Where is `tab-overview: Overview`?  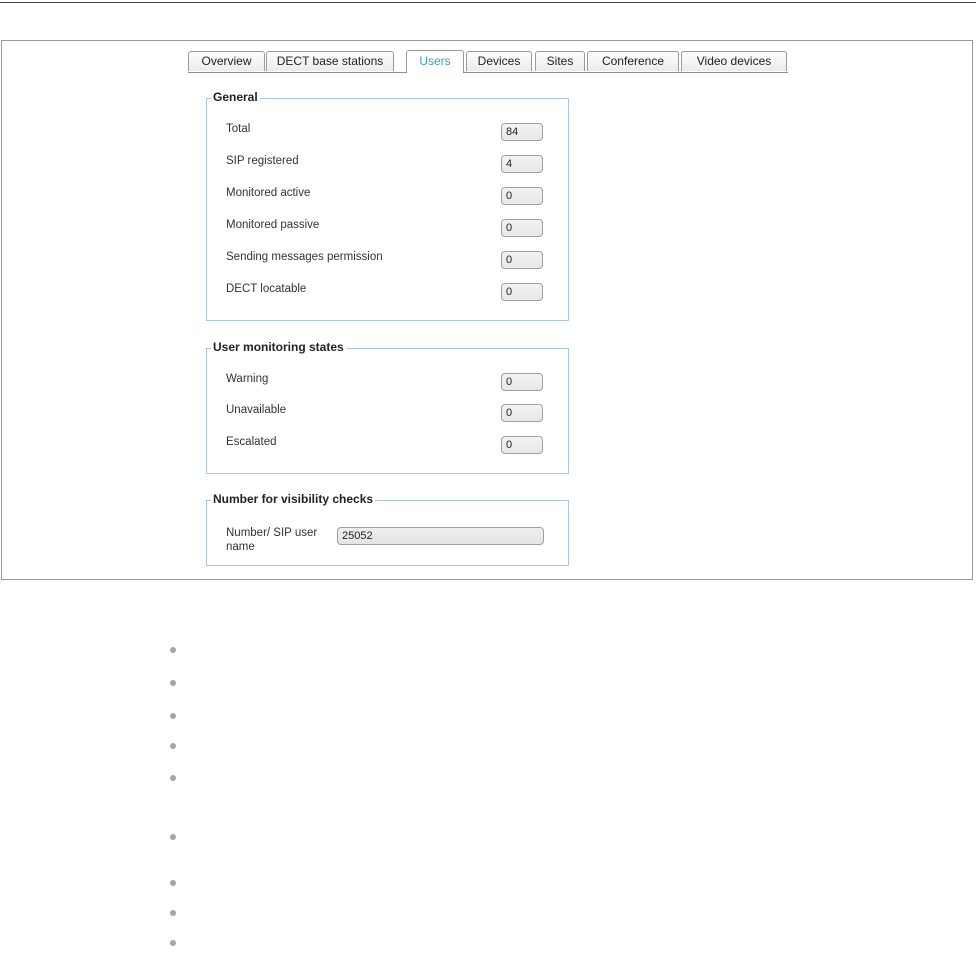
tab-overview: Overview is located at coordinates (226, 61).